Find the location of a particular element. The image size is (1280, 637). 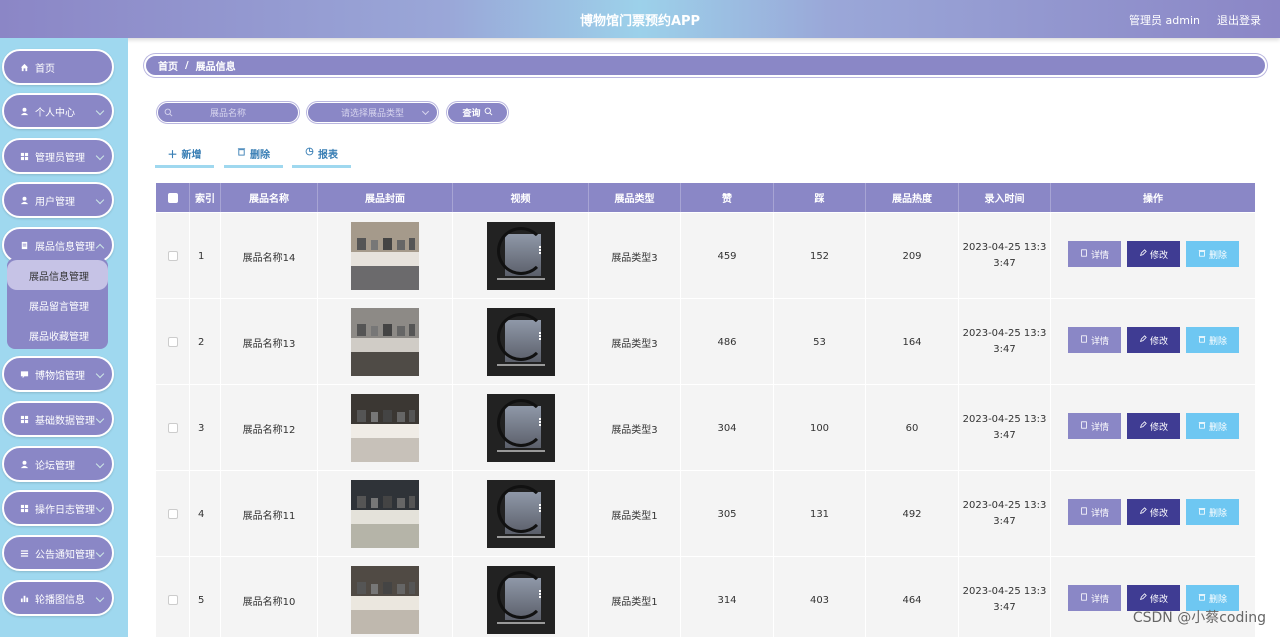

sidebar-item-basic-data: 基础数据管理 is located at coordinates (58, 419).